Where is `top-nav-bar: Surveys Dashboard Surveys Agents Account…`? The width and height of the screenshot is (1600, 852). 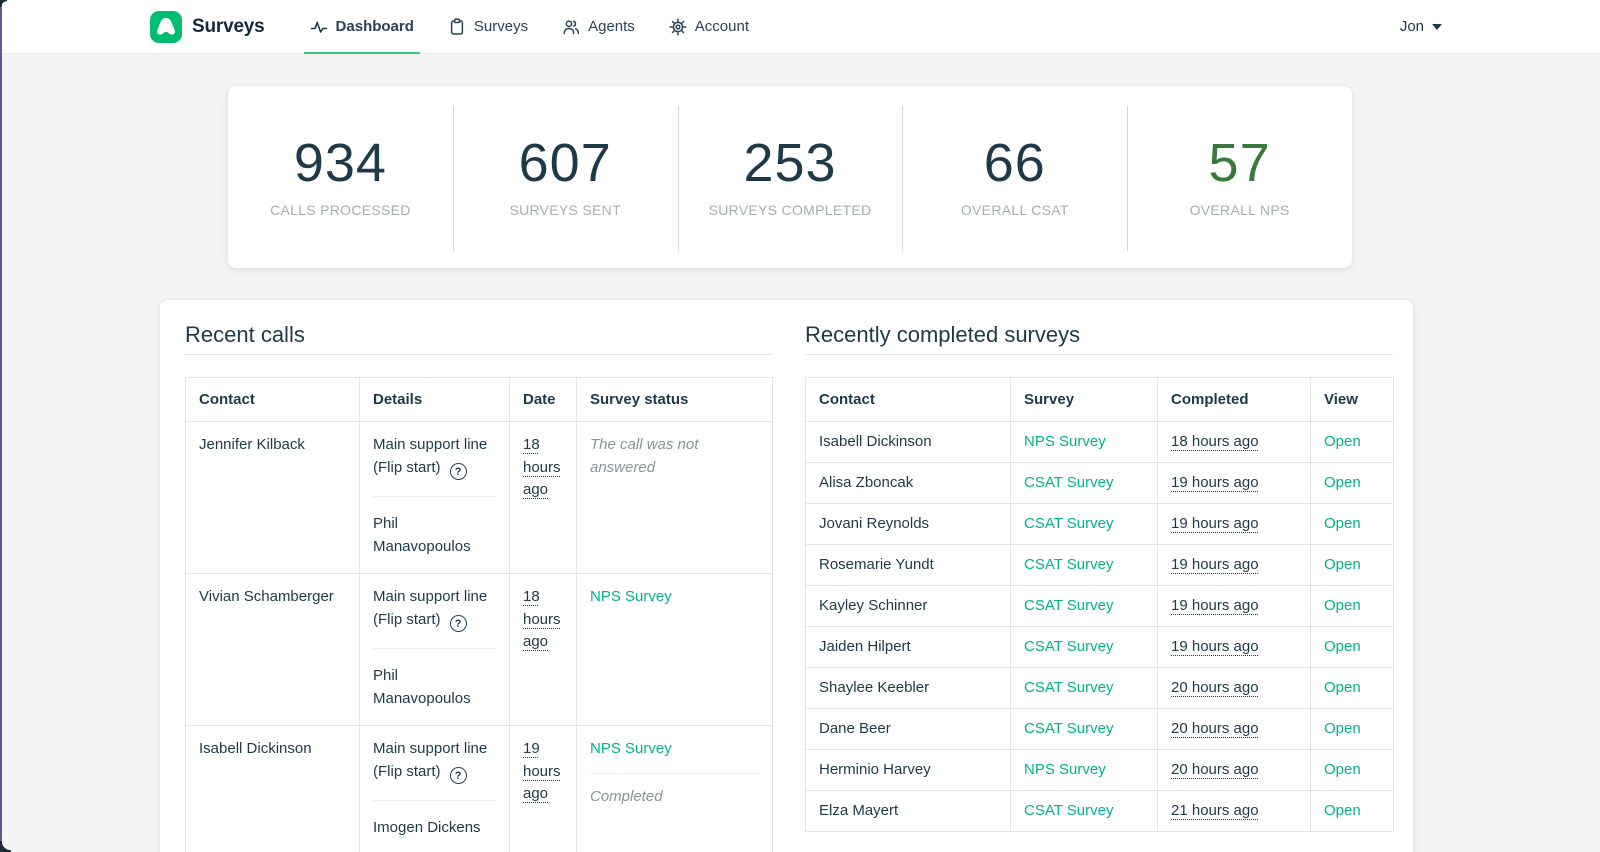
top-nav-bar: Surveys Dashboard Surveys Agents Account… is located at coordinates (800, 27).